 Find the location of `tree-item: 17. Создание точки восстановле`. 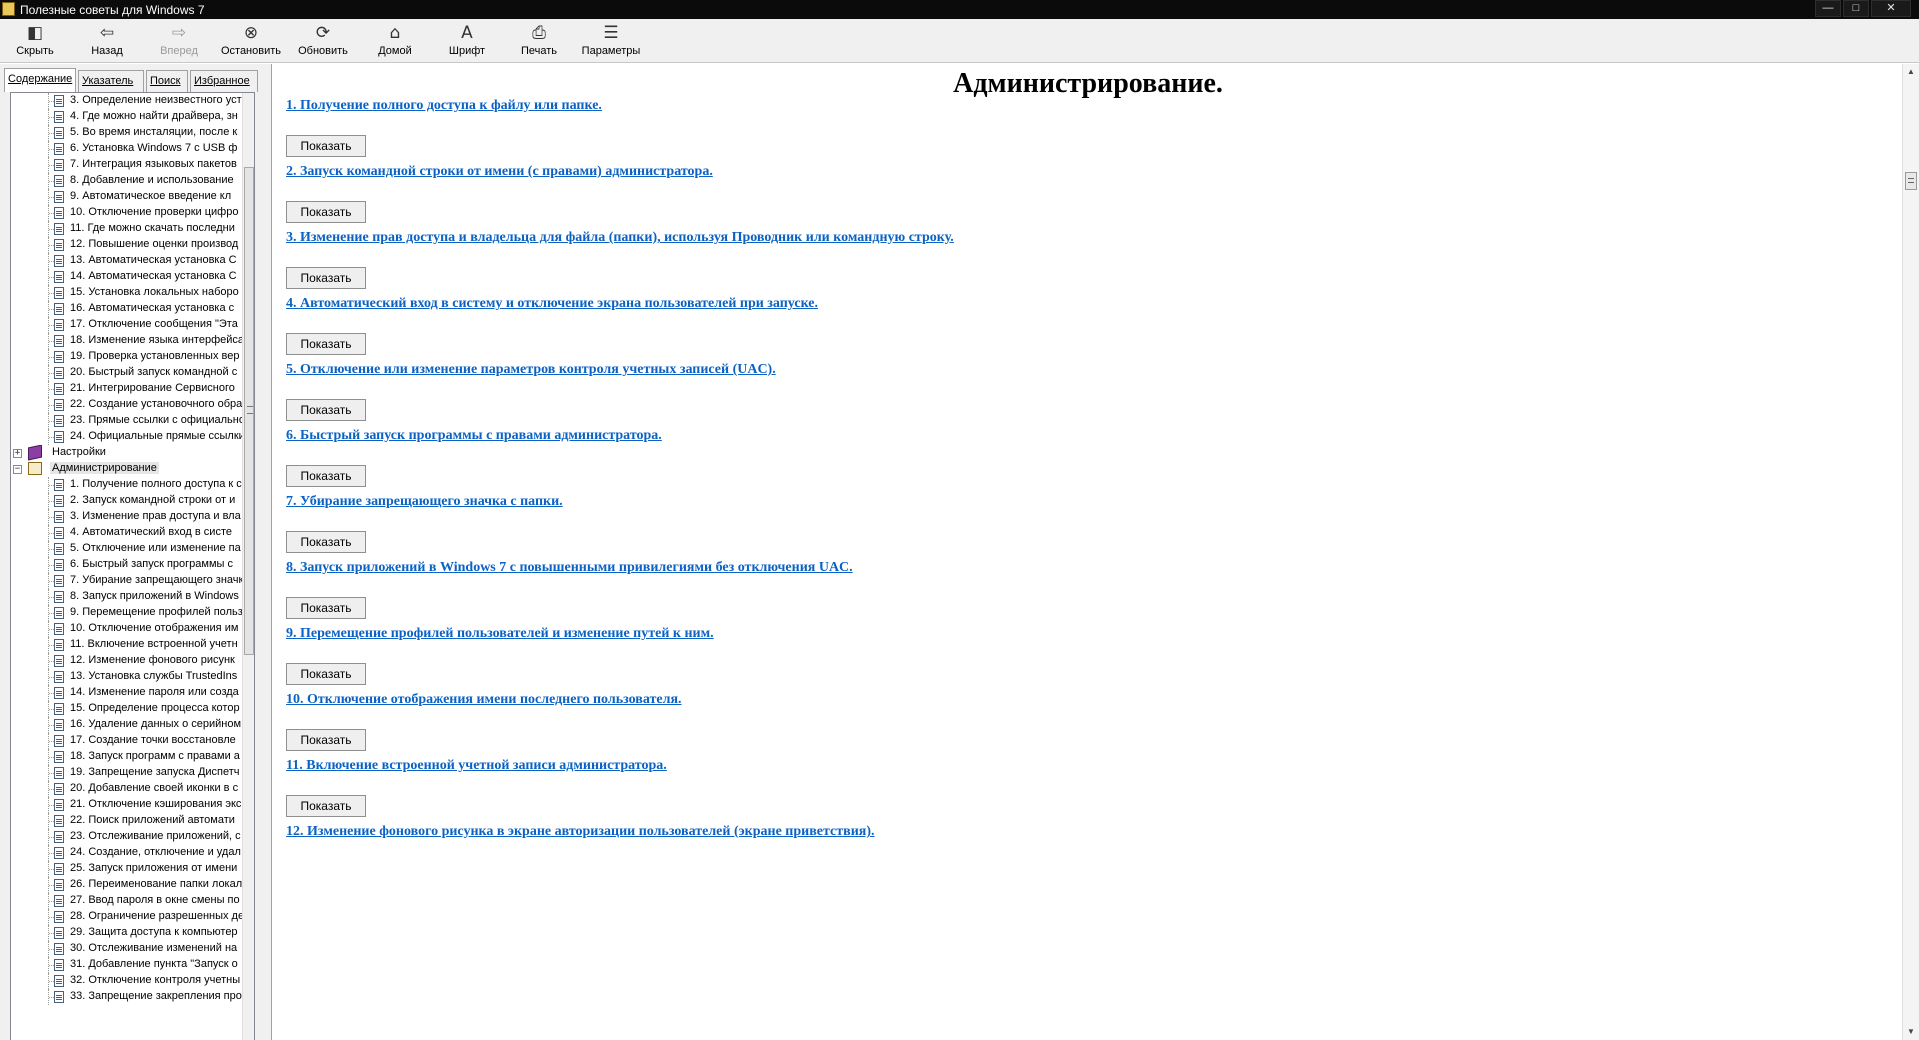

tree-item: 17. Создание точки восстановле is located at coordinates (127, 741).